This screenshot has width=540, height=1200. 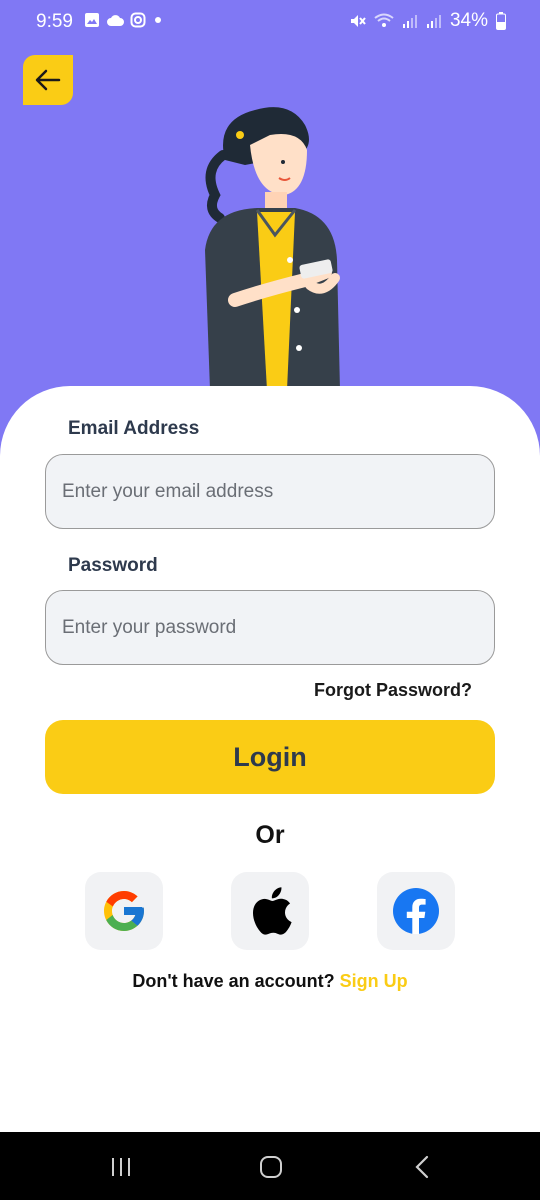 I want to click on arrow-left-icon, so click(x=48, y=80).